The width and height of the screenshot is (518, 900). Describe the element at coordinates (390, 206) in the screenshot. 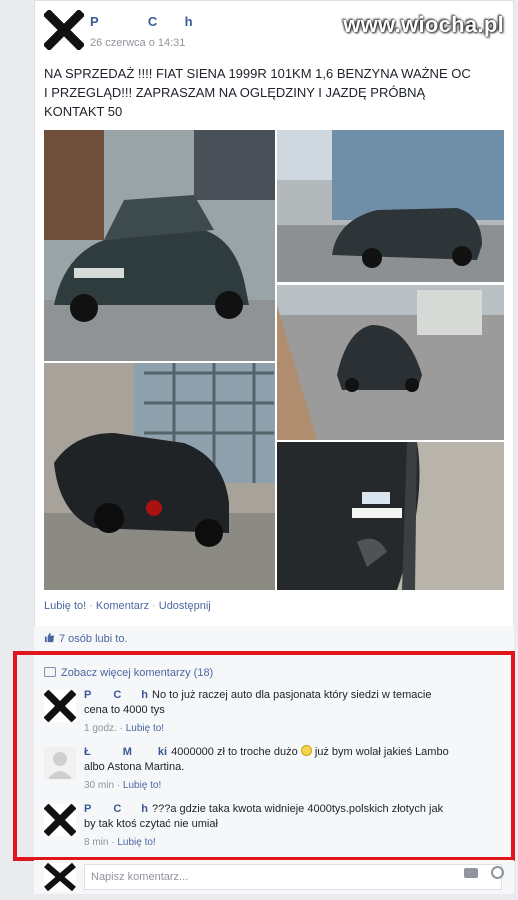

I see `post-photo-car-rear-right` at that location.